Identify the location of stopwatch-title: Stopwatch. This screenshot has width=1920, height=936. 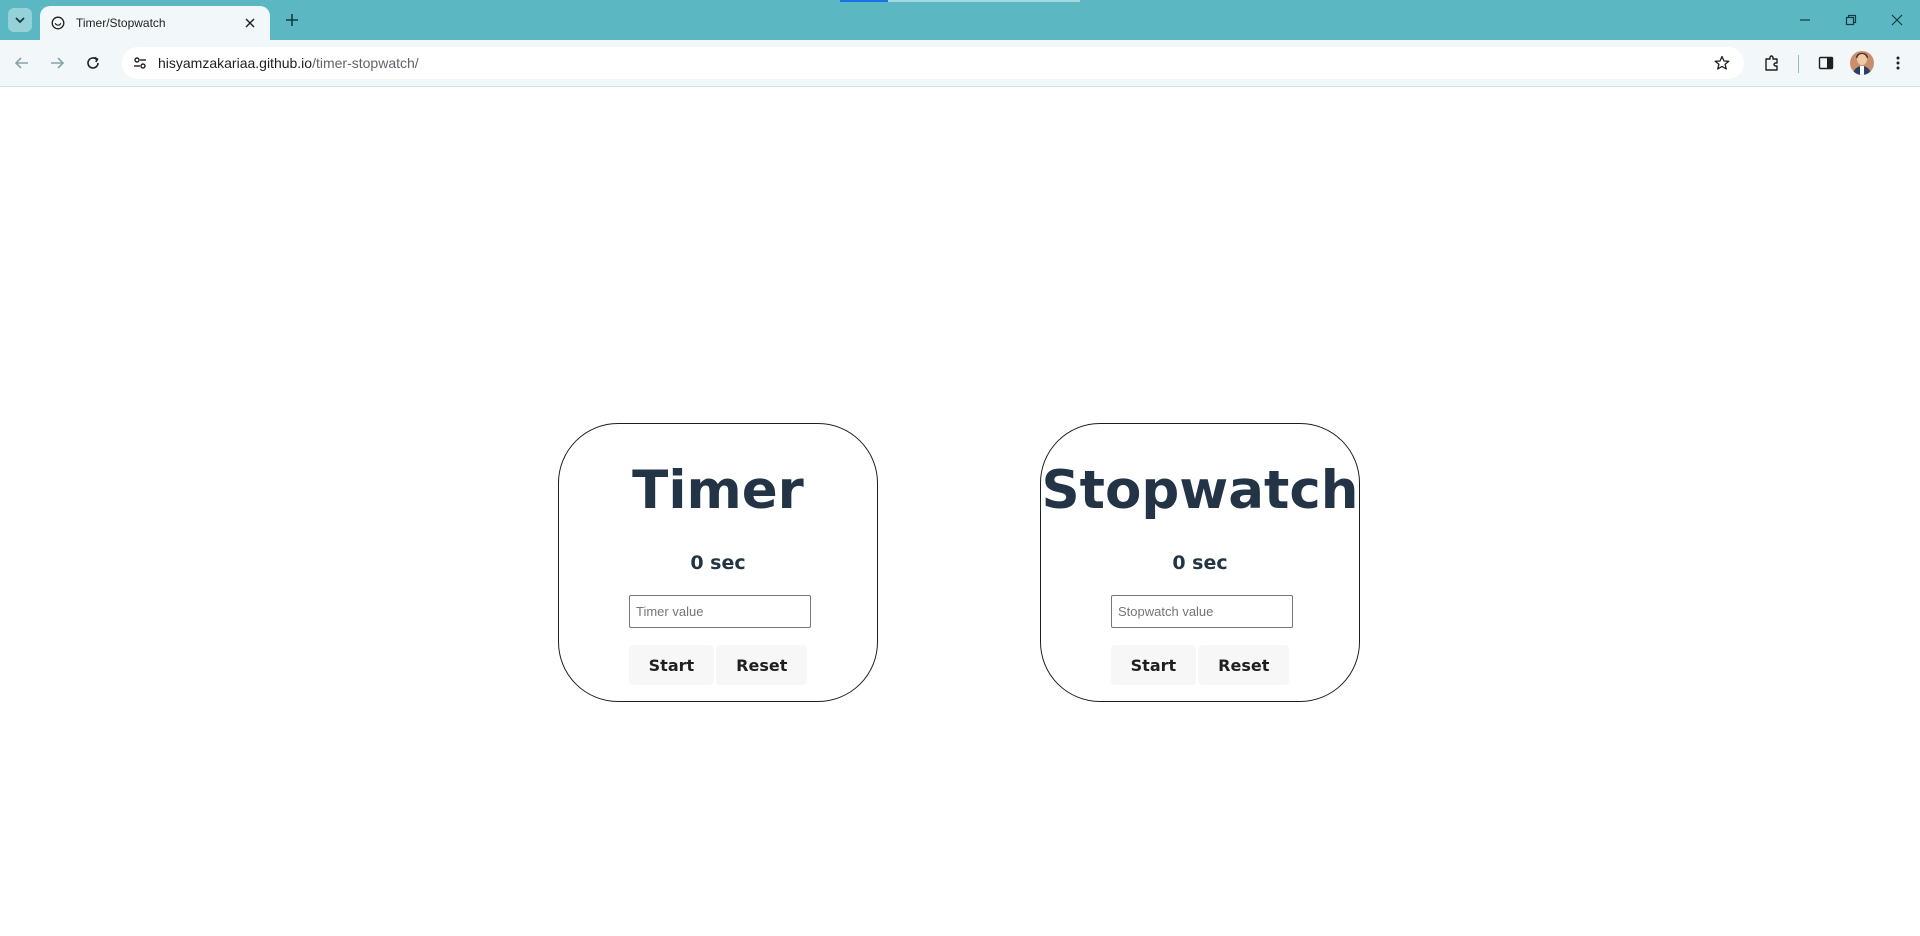
(1200, 490).